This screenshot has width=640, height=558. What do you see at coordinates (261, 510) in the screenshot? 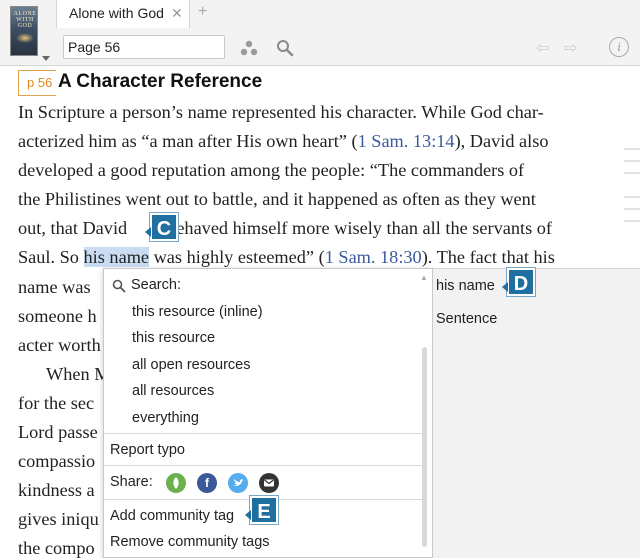
I see `callout-e: E` at bounding box center [261, 510].